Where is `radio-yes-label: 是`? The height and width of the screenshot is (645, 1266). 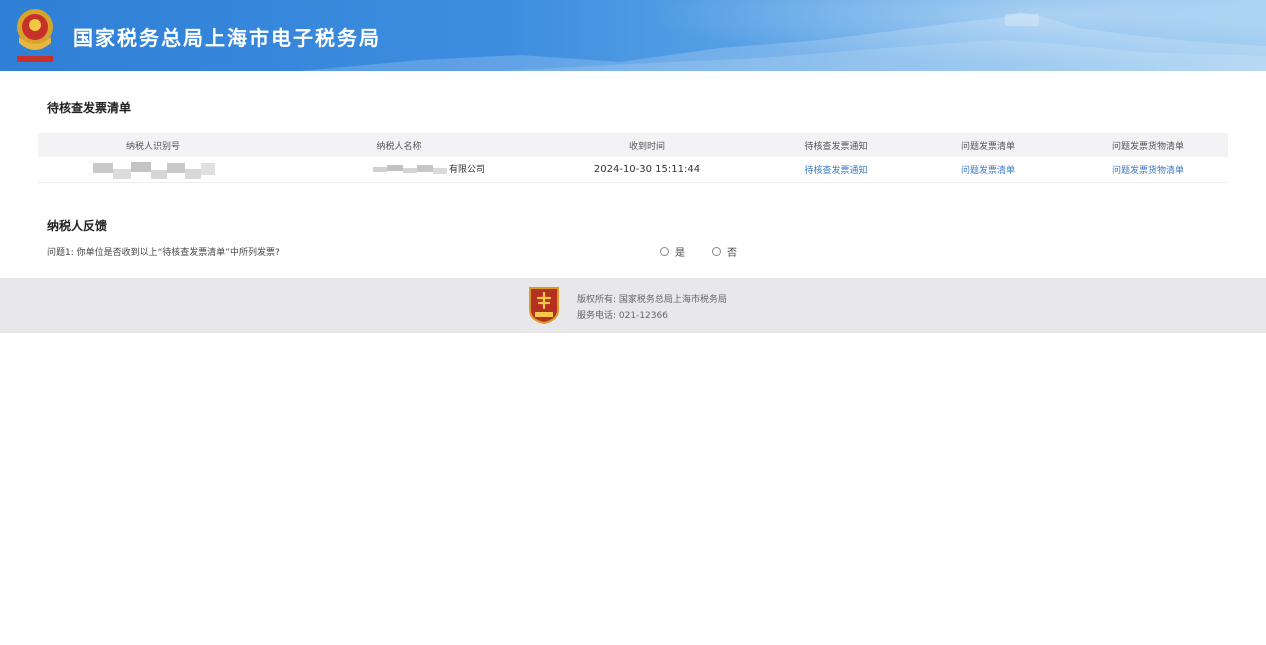
radio-yes-label: 是 is located at coordinates (680, 253).